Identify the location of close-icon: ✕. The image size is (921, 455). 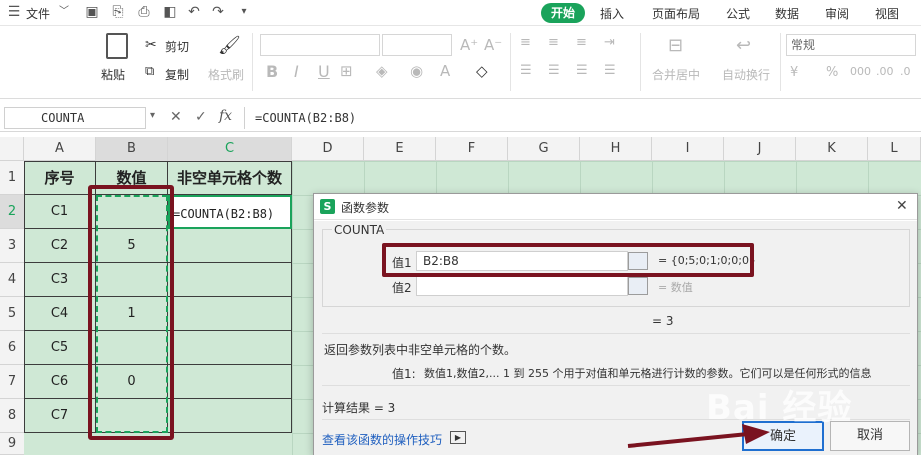
(902, 206).